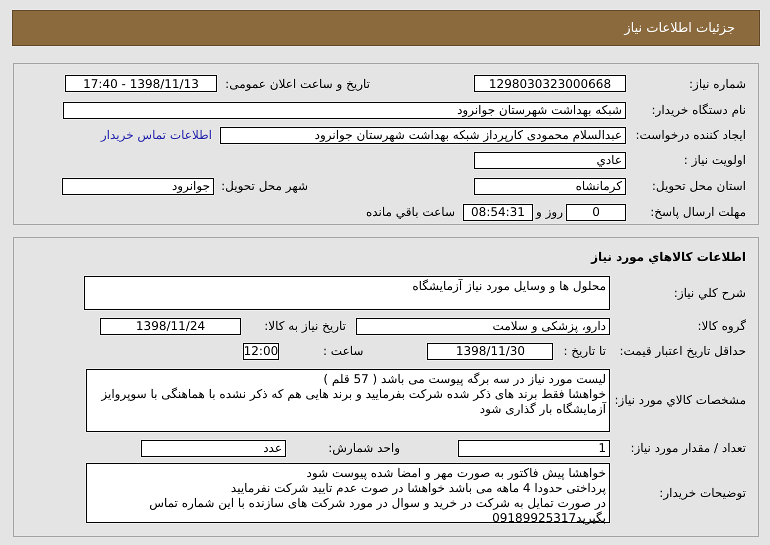  Describe the element at coordinates (304, 326) in the screenshot. I see `field-label: تاریخ نیاز به کالا:` at that location.